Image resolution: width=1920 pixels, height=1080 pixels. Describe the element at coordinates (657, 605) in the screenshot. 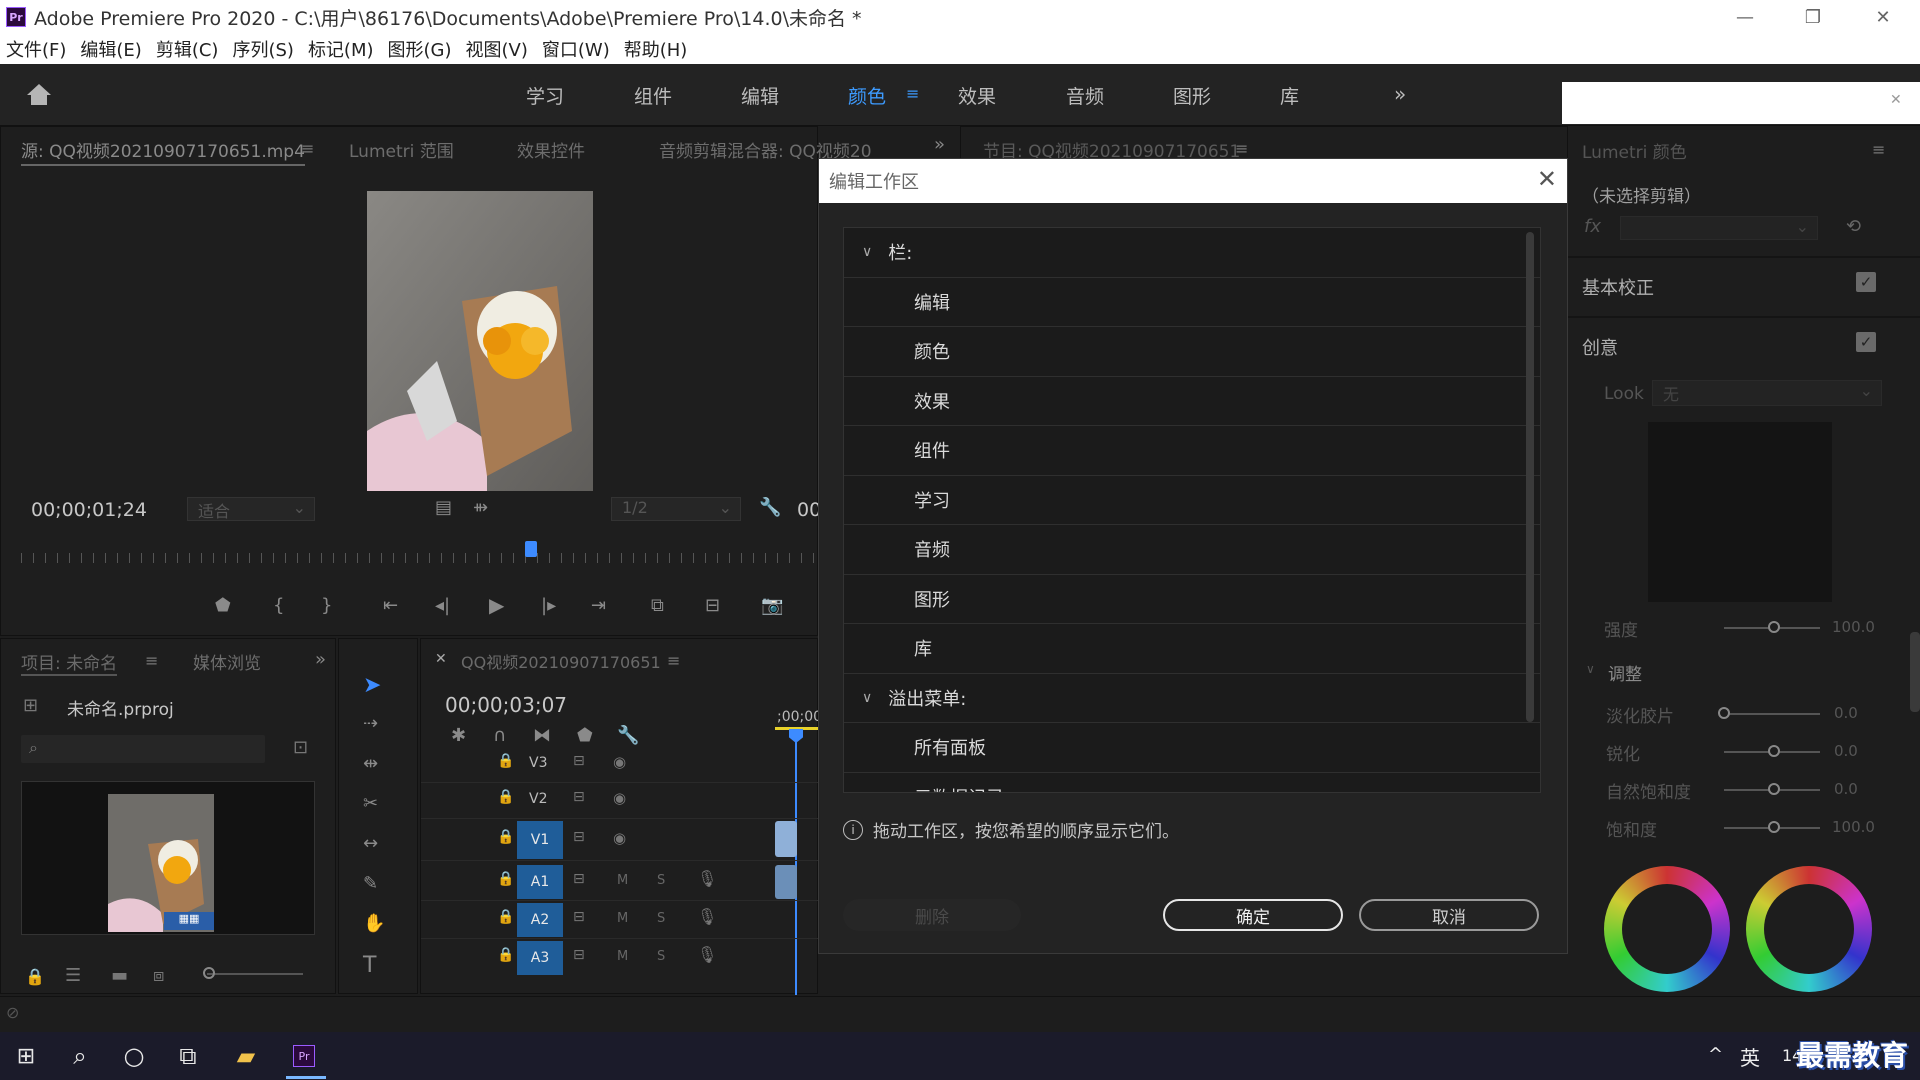

I see `insert-icon: ⧉` at that location.